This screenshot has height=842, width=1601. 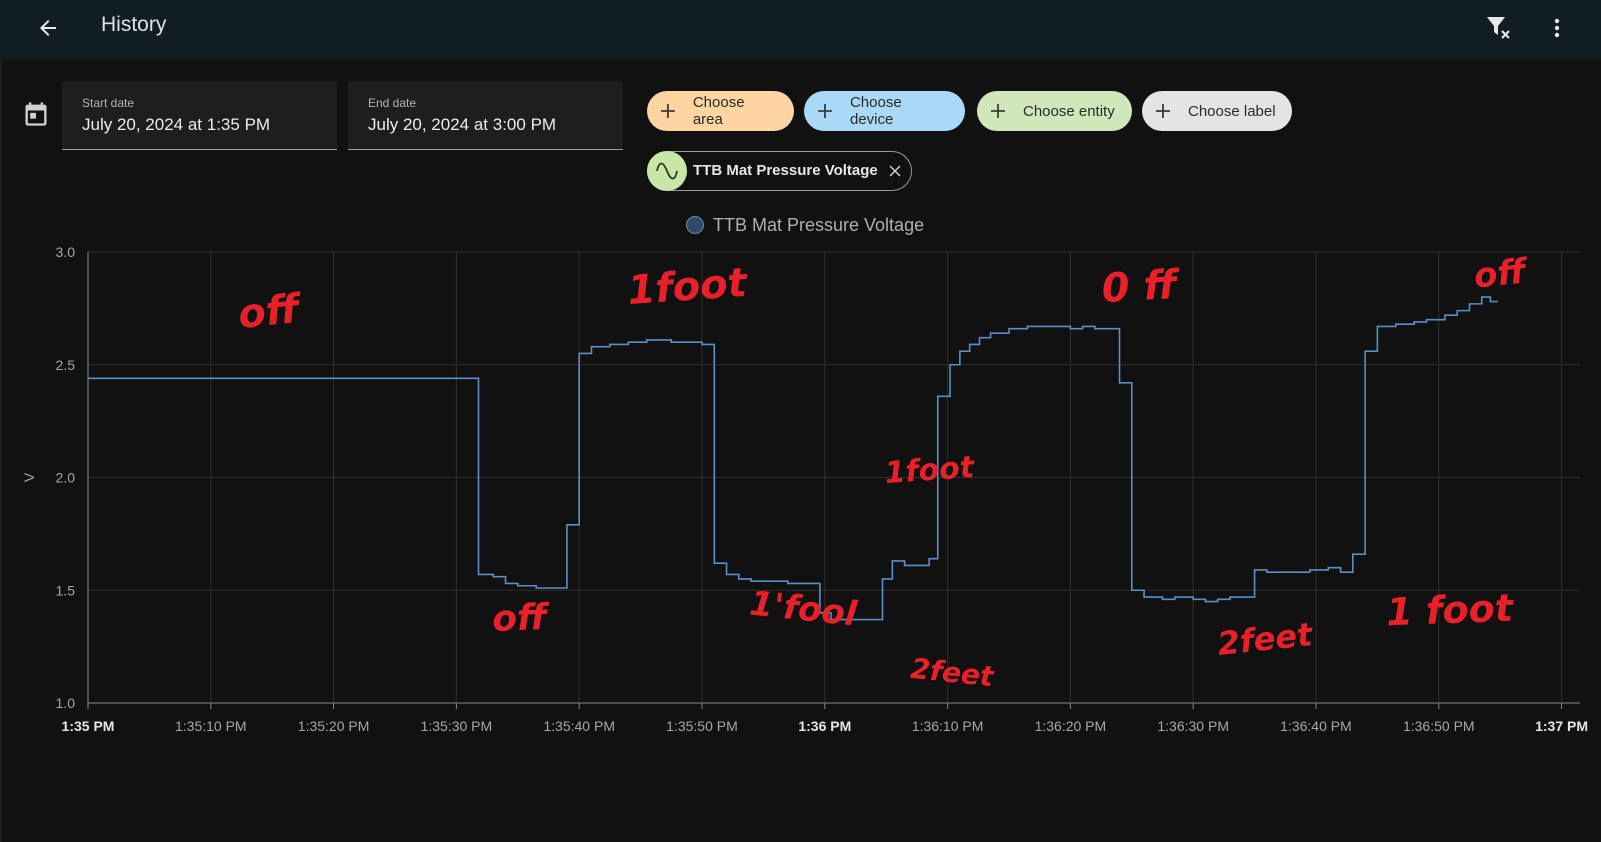 What do you see at coordinates (702, 726) in the screenshot?
I see `x-tick-label: 1:35:50 PM` at bounding box center [702, 726].